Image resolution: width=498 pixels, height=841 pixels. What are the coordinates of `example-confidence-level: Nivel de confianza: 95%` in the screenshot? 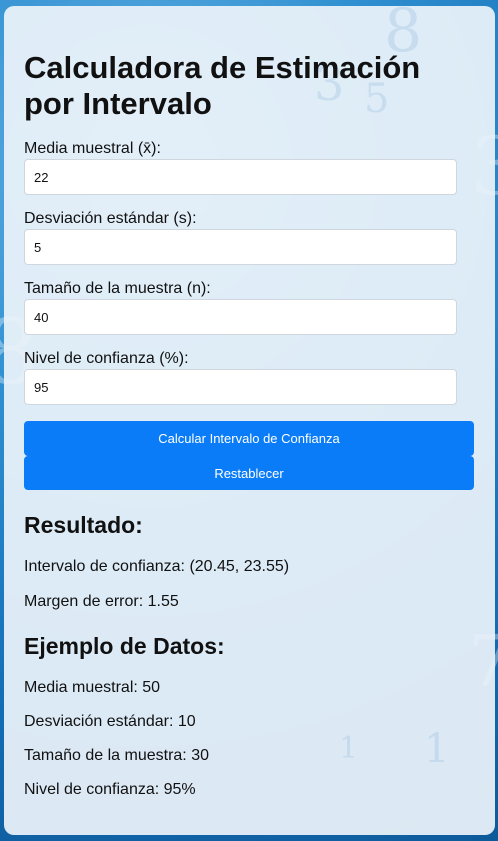 It's located at (110, 789).